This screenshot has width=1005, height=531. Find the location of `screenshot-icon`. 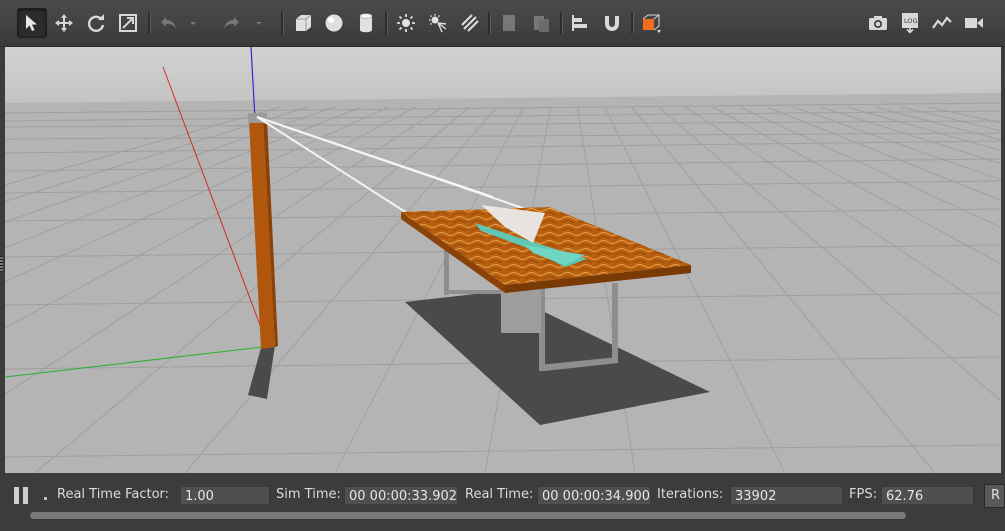

screenshot-icon is located at coordinates (878, 23).